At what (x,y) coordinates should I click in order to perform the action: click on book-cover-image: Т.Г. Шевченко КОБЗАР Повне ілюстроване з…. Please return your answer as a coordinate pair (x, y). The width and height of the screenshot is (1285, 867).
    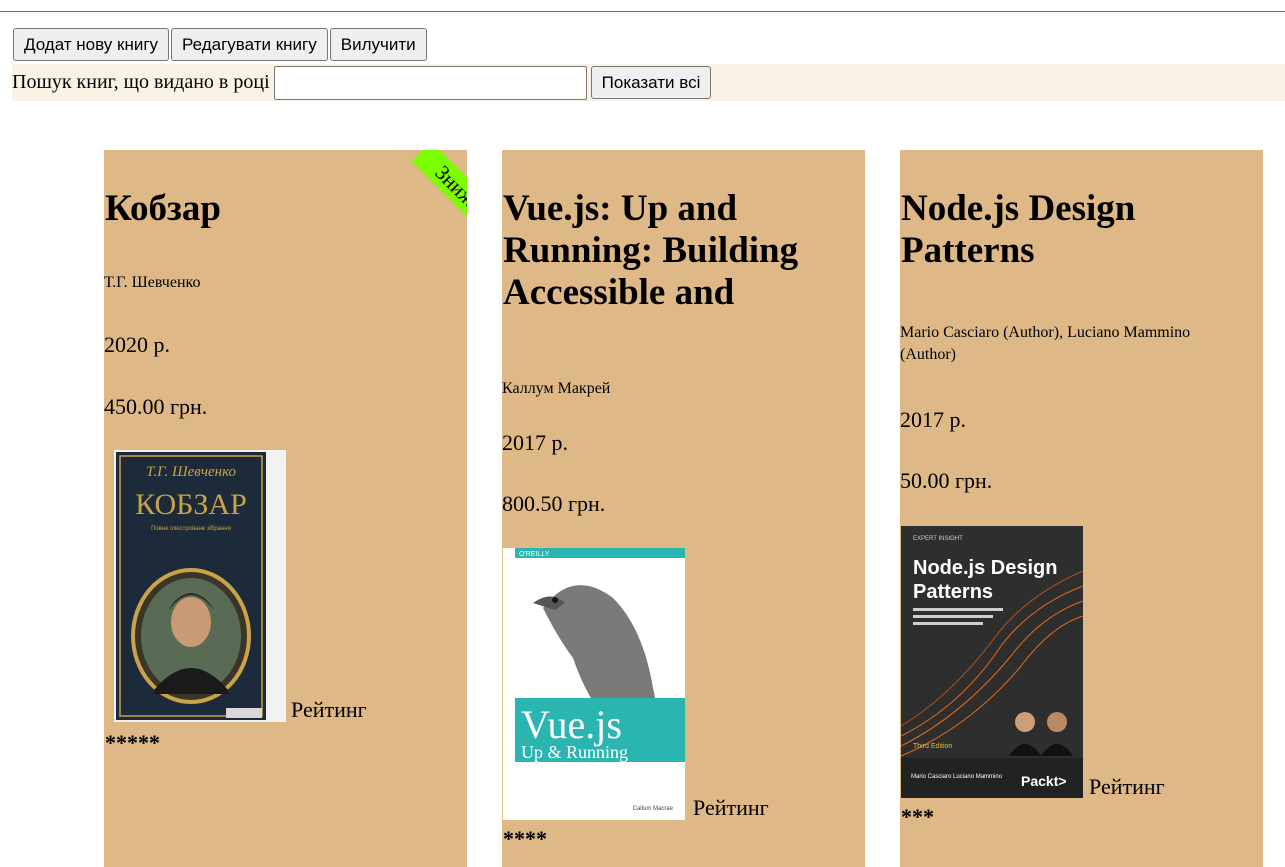
    Looking at the image, I should click on (200, 586).